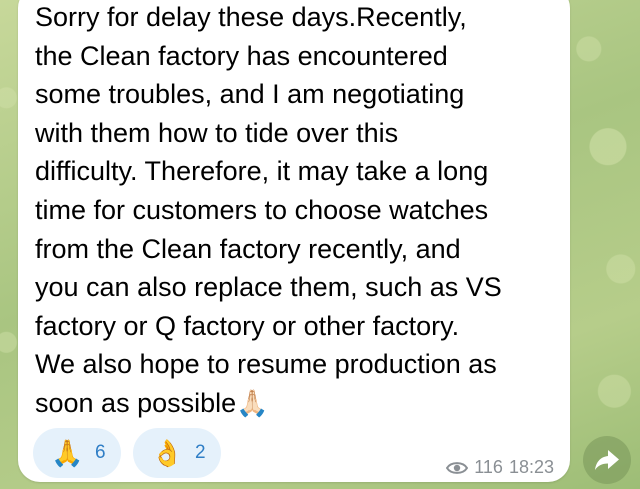 The image size is (640, 489). I want to click on reaction-ok-hand: 👌 2, so click(177, 453).